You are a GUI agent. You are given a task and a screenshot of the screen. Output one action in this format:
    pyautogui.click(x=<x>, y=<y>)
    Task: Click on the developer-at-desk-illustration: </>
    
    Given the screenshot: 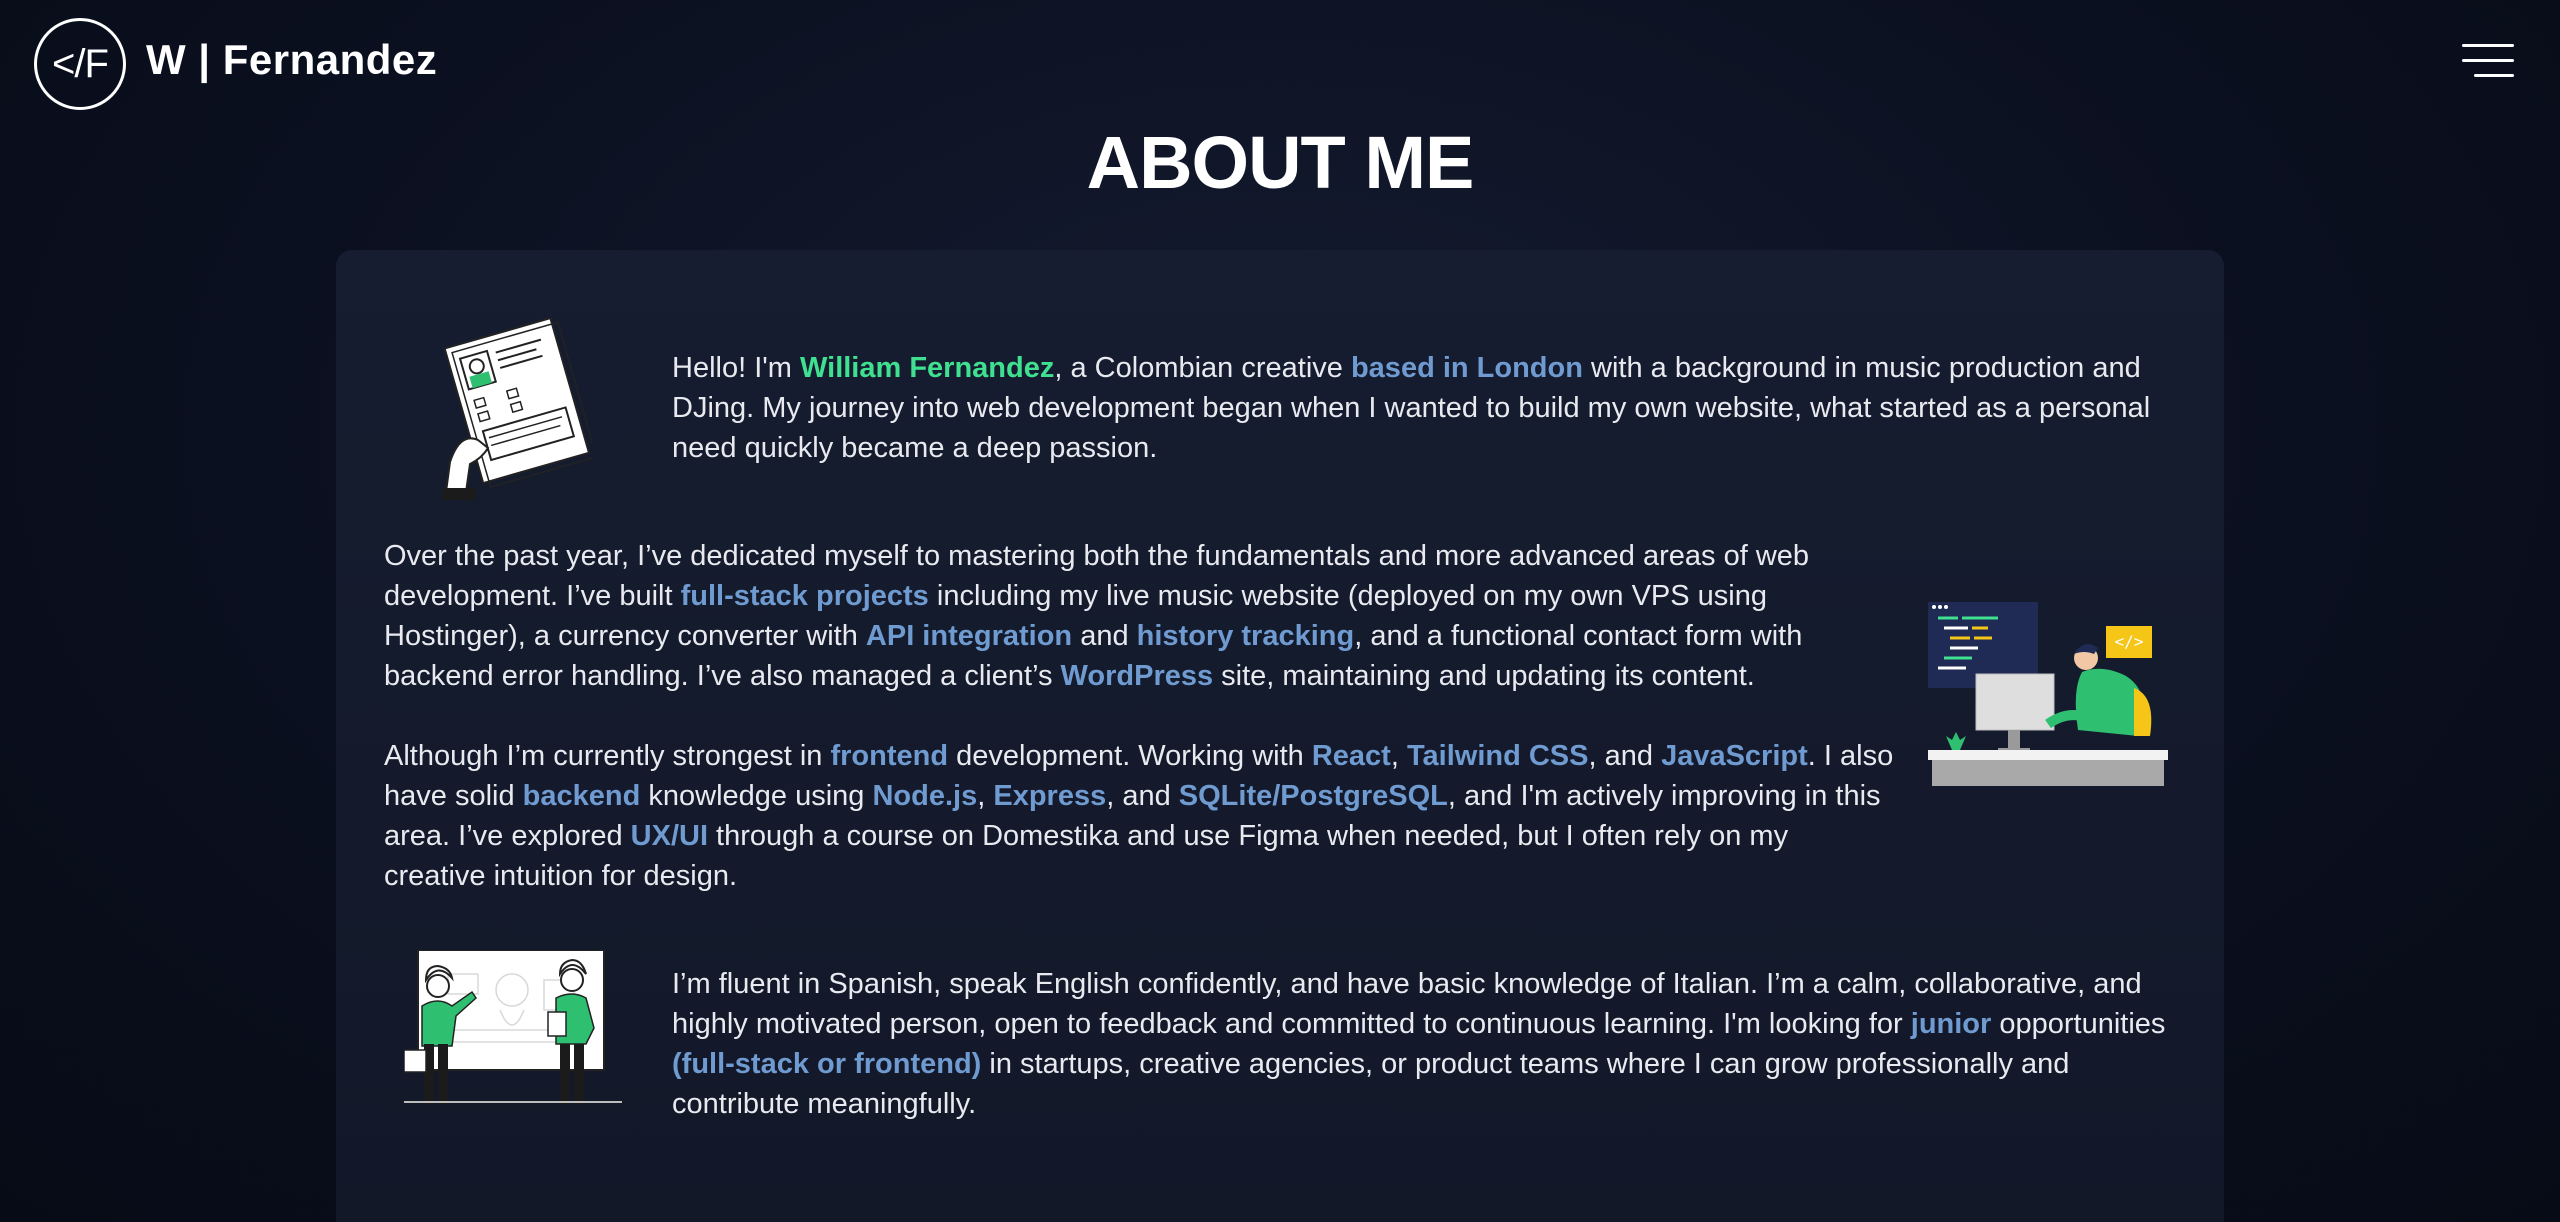 What is the action you would take?
    pyautogui.click(x=2048, y=694)
    